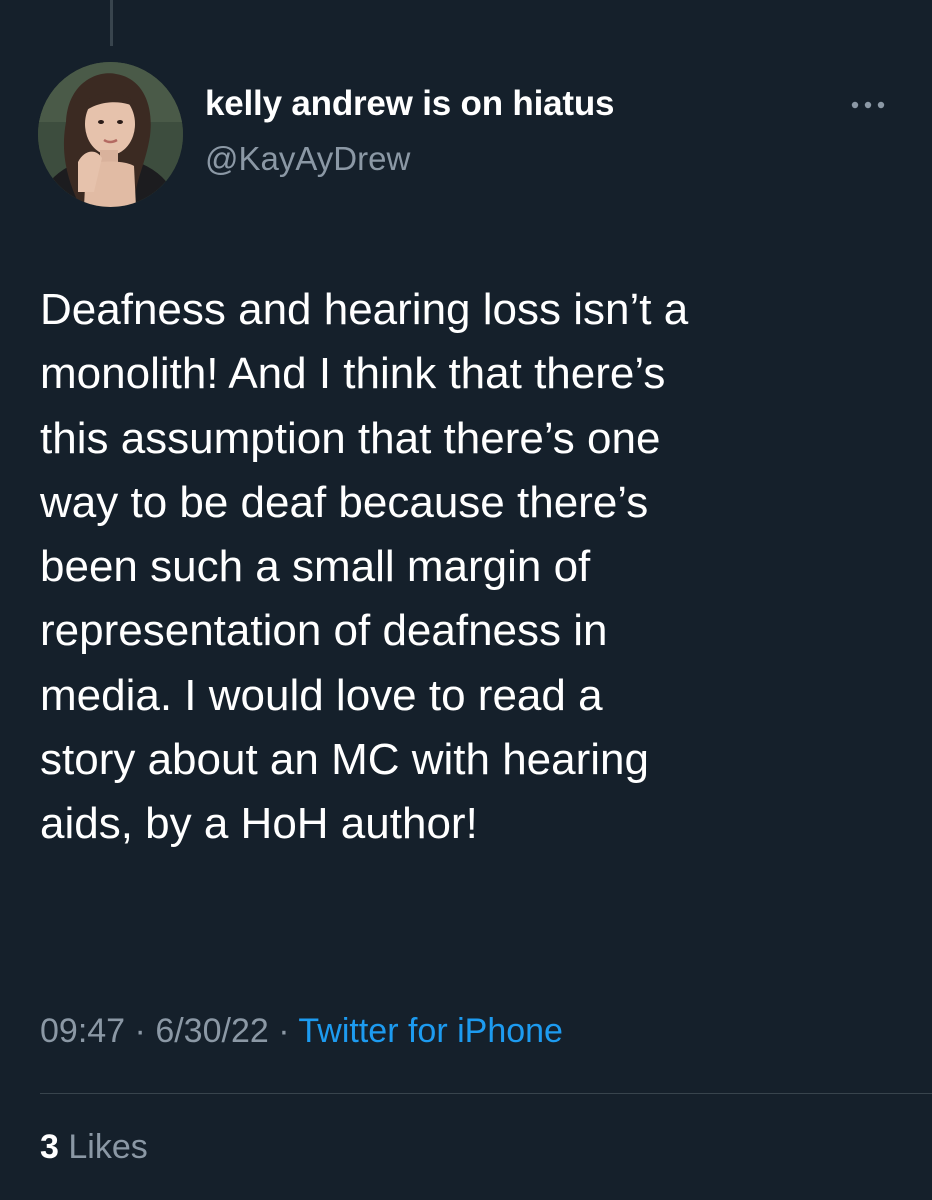 The image size is (932, 1200). Describe the element at coordinates (344, 760) in the screenshot. I see `tweet-text-line: story about an MC with hearing` at that location.